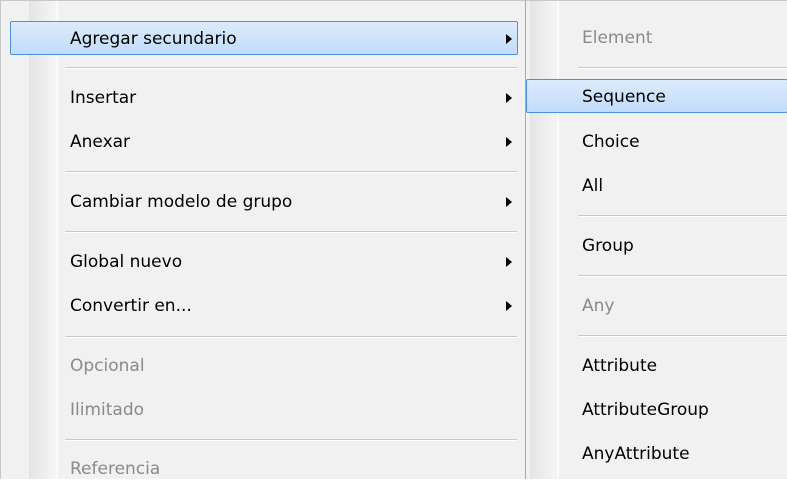  Describe the element at coordinates (608, 246) in the screenshot. I see `menu-item-label: Group` at that location.